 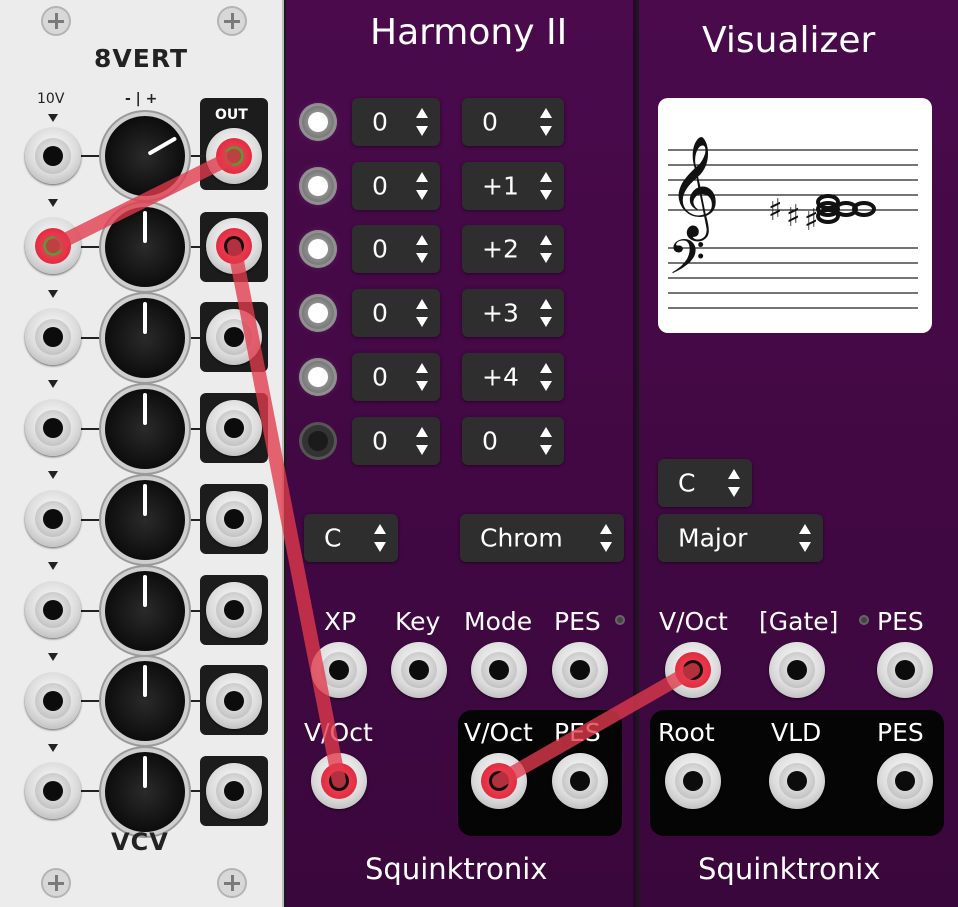 I want to click on voice-3-offset-select: 0, so click(x=396, y=249).